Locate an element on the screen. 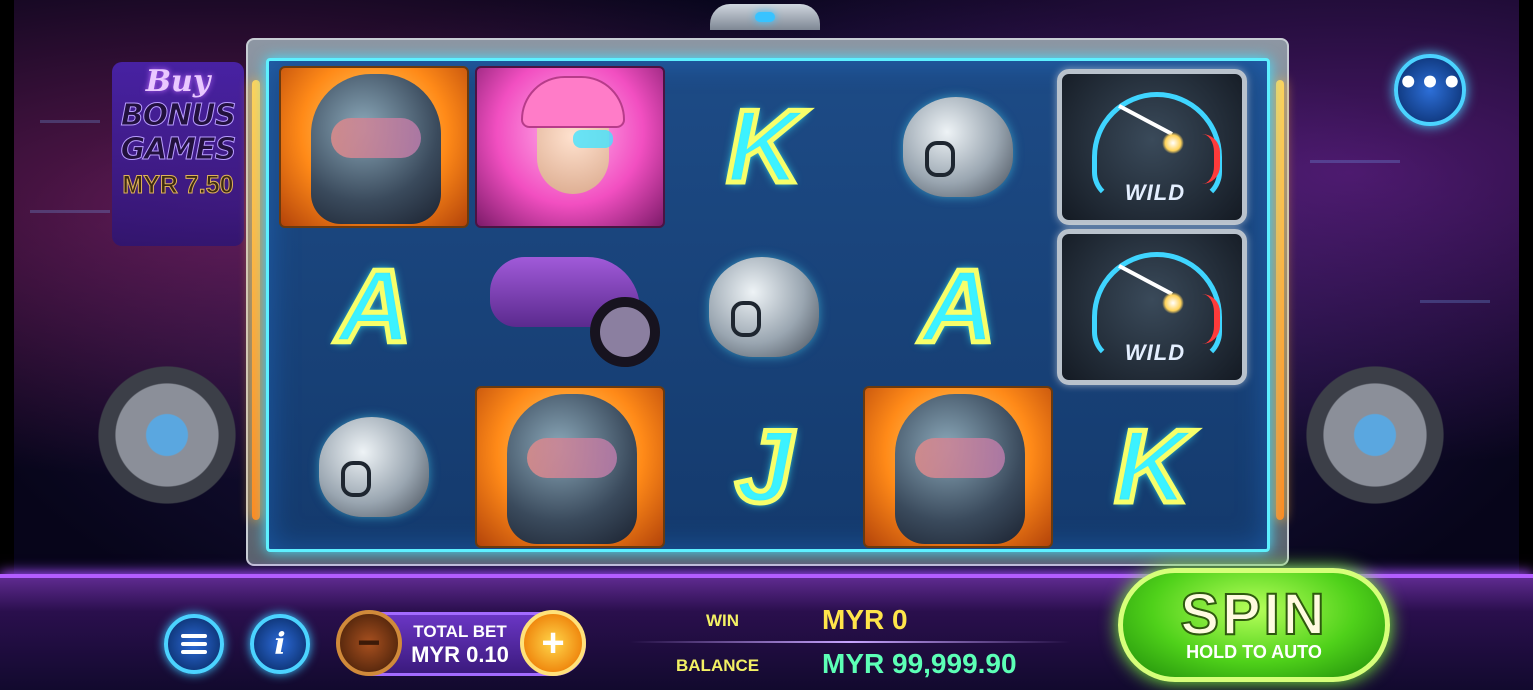 The height and width of the screenshot is (690, 1533). symbol-j: J is located at coordinates (764, 467).